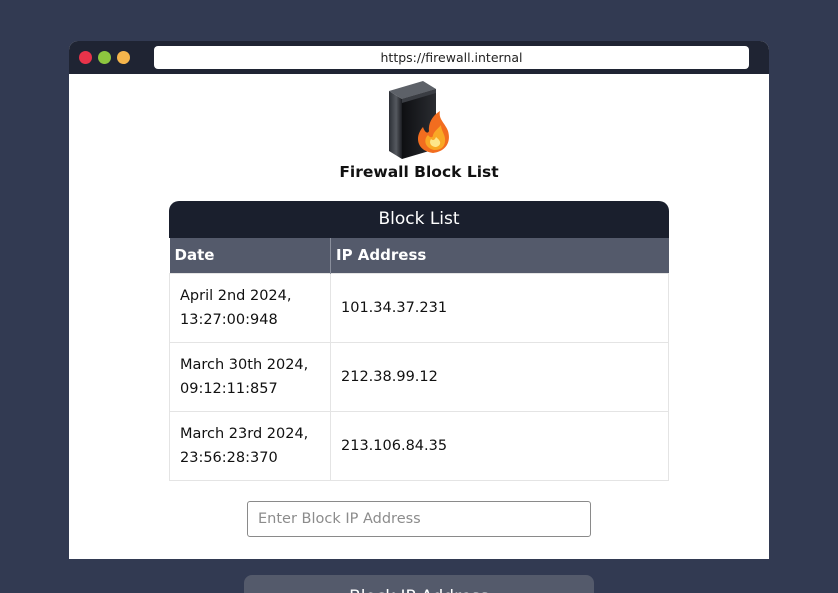  What do you see at coordinates (123, 57) in the screenshot?
I see `maximize-window-dot` at bounding box center [123, 57].